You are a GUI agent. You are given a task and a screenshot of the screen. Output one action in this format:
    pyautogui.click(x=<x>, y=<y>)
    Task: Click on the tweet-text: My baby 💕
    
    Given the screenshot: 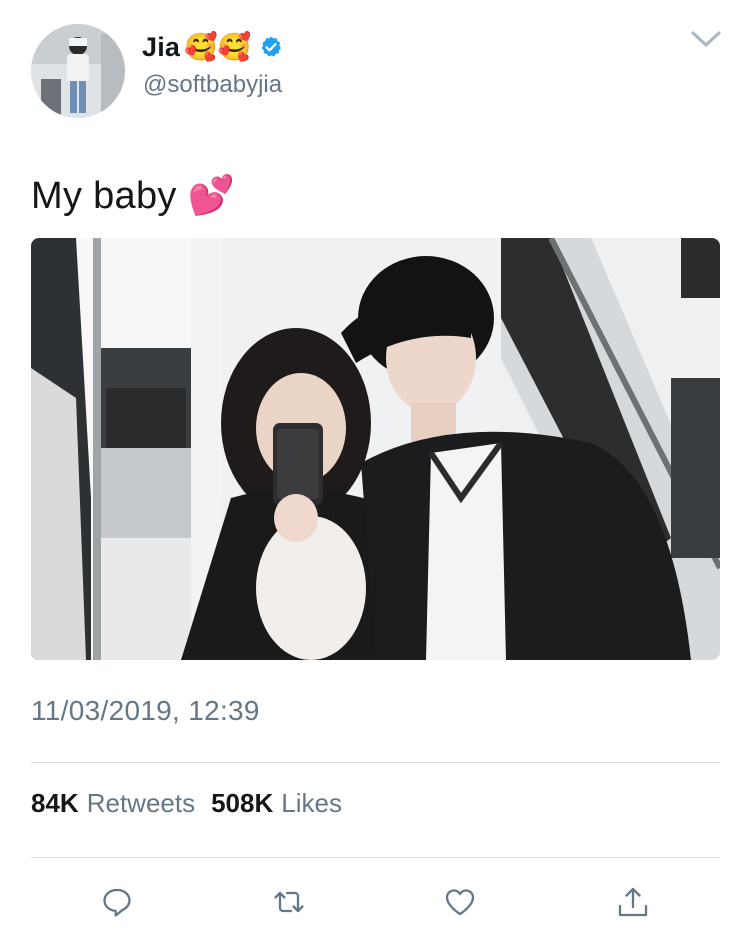 What is the action you would take?
    pyautogui.click(x=133, y=196)
    